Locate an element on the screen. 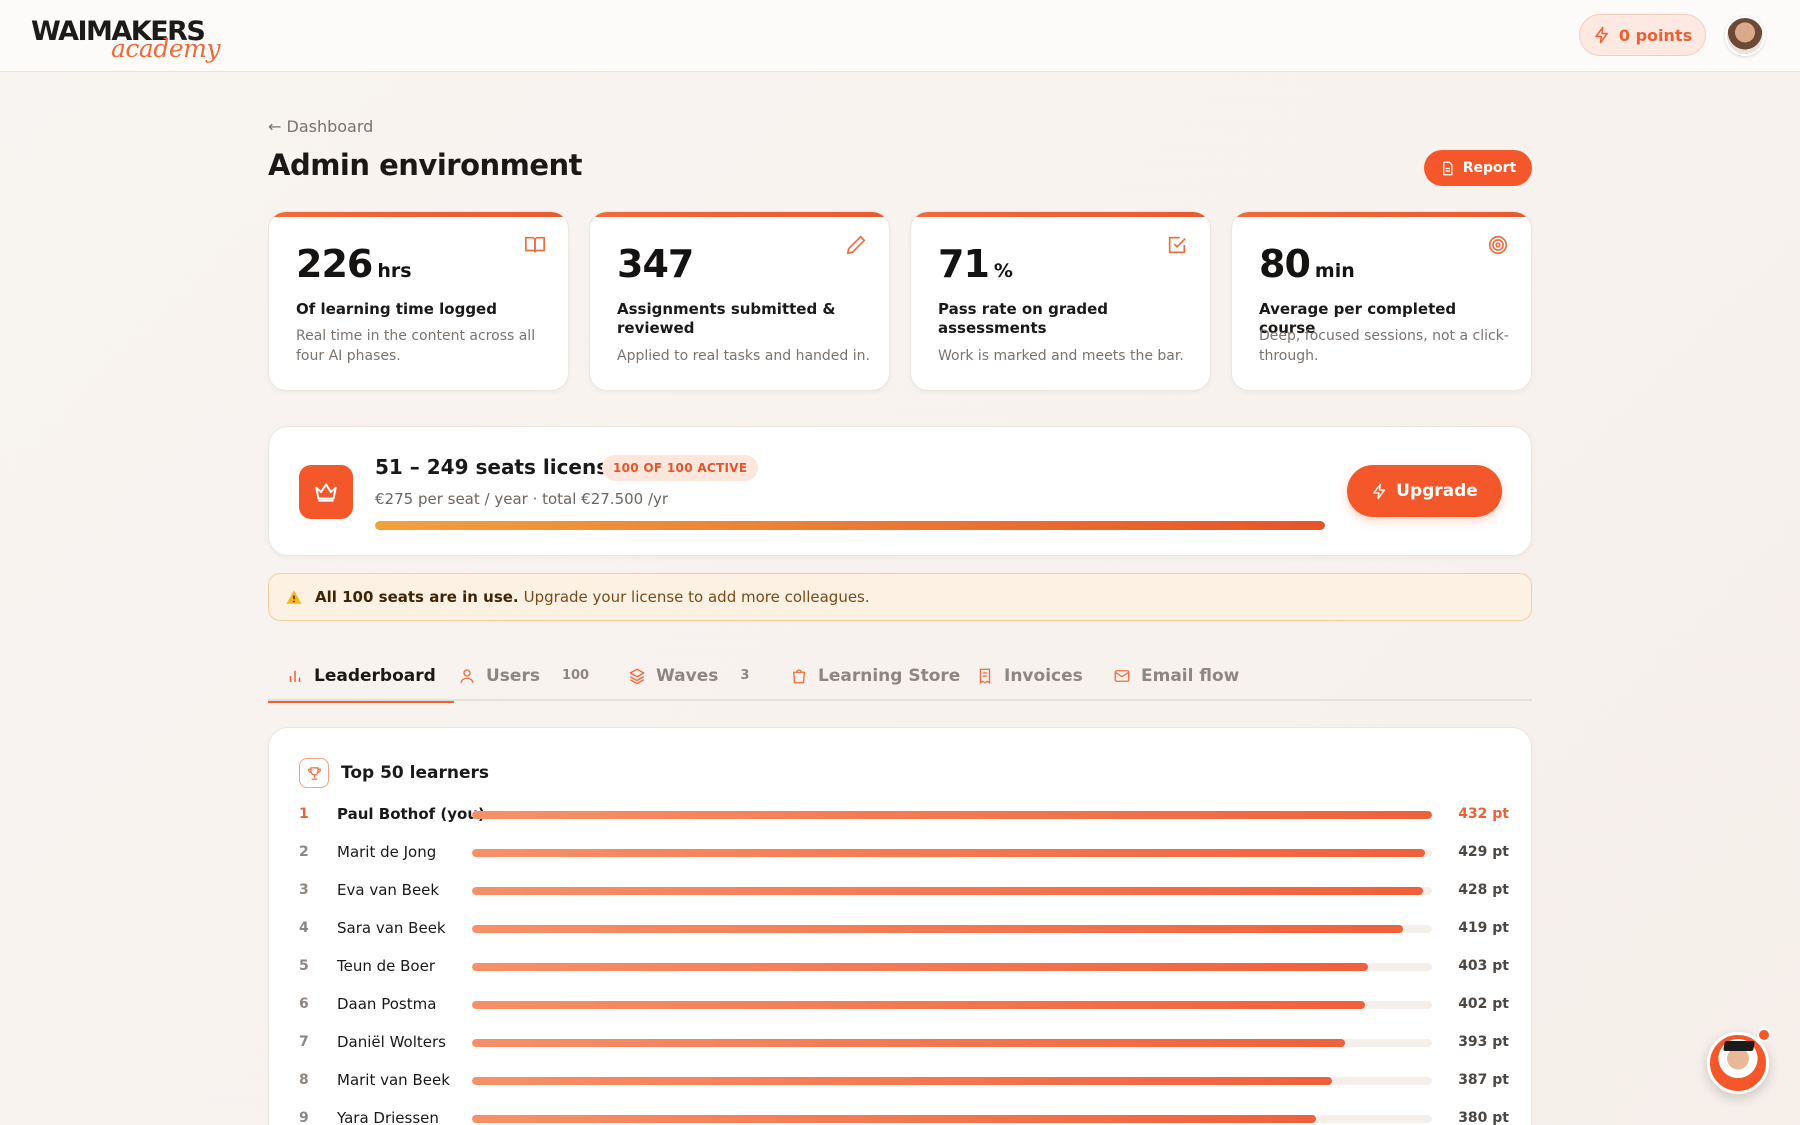  license-title: 51 – 249 seats license is located at coordinates (498, 467).